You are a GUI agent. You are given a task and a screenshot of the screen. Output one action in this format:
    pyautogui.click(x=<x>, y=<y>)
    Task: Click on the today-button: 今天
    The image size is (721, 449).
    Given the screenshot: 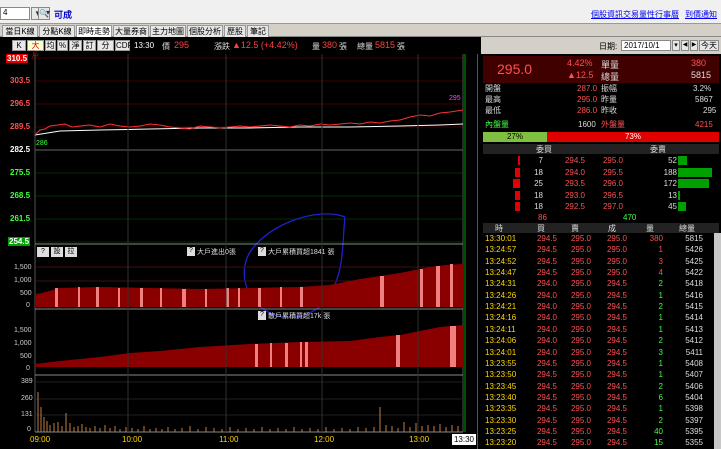 What is the action you would take?
    pyautogui.click(x=709, y=45)
    